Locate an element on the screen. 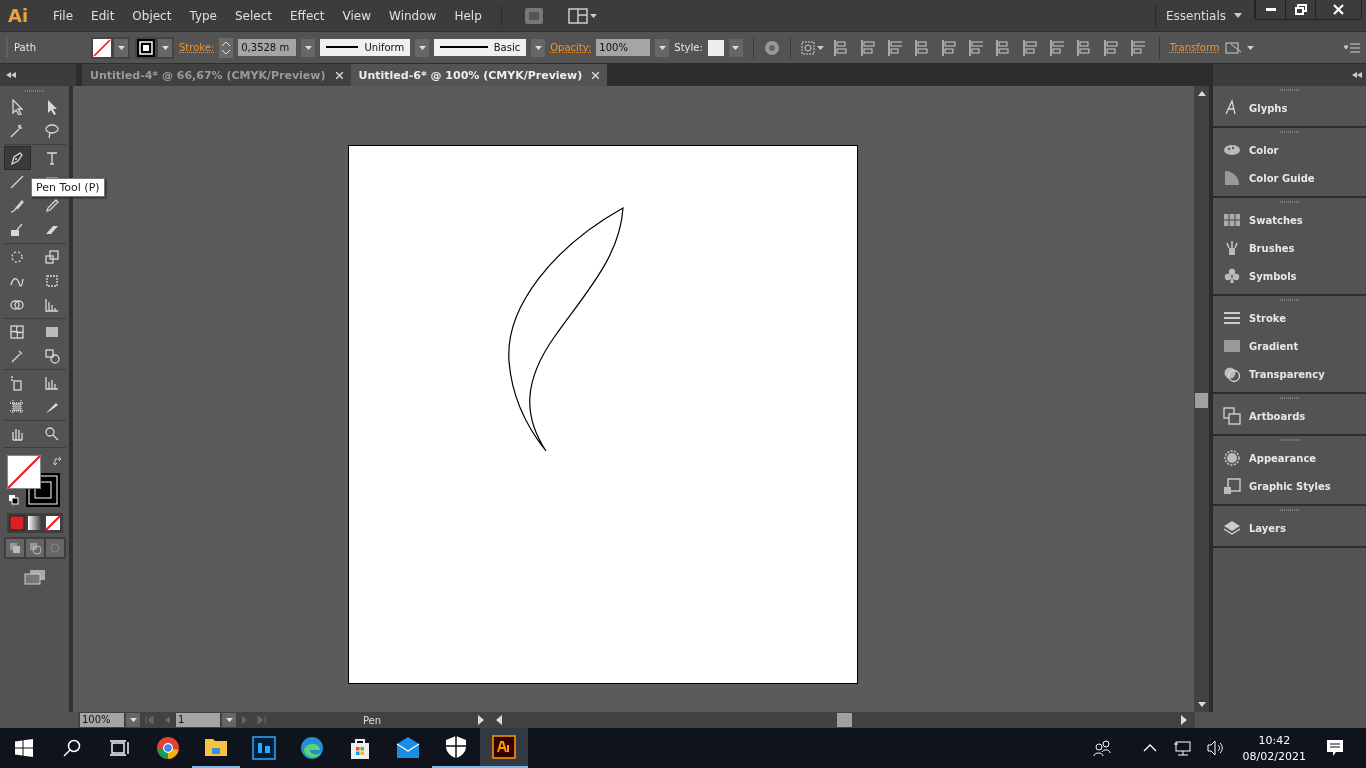  speaker-icon is located at coordinates (1215, 748).